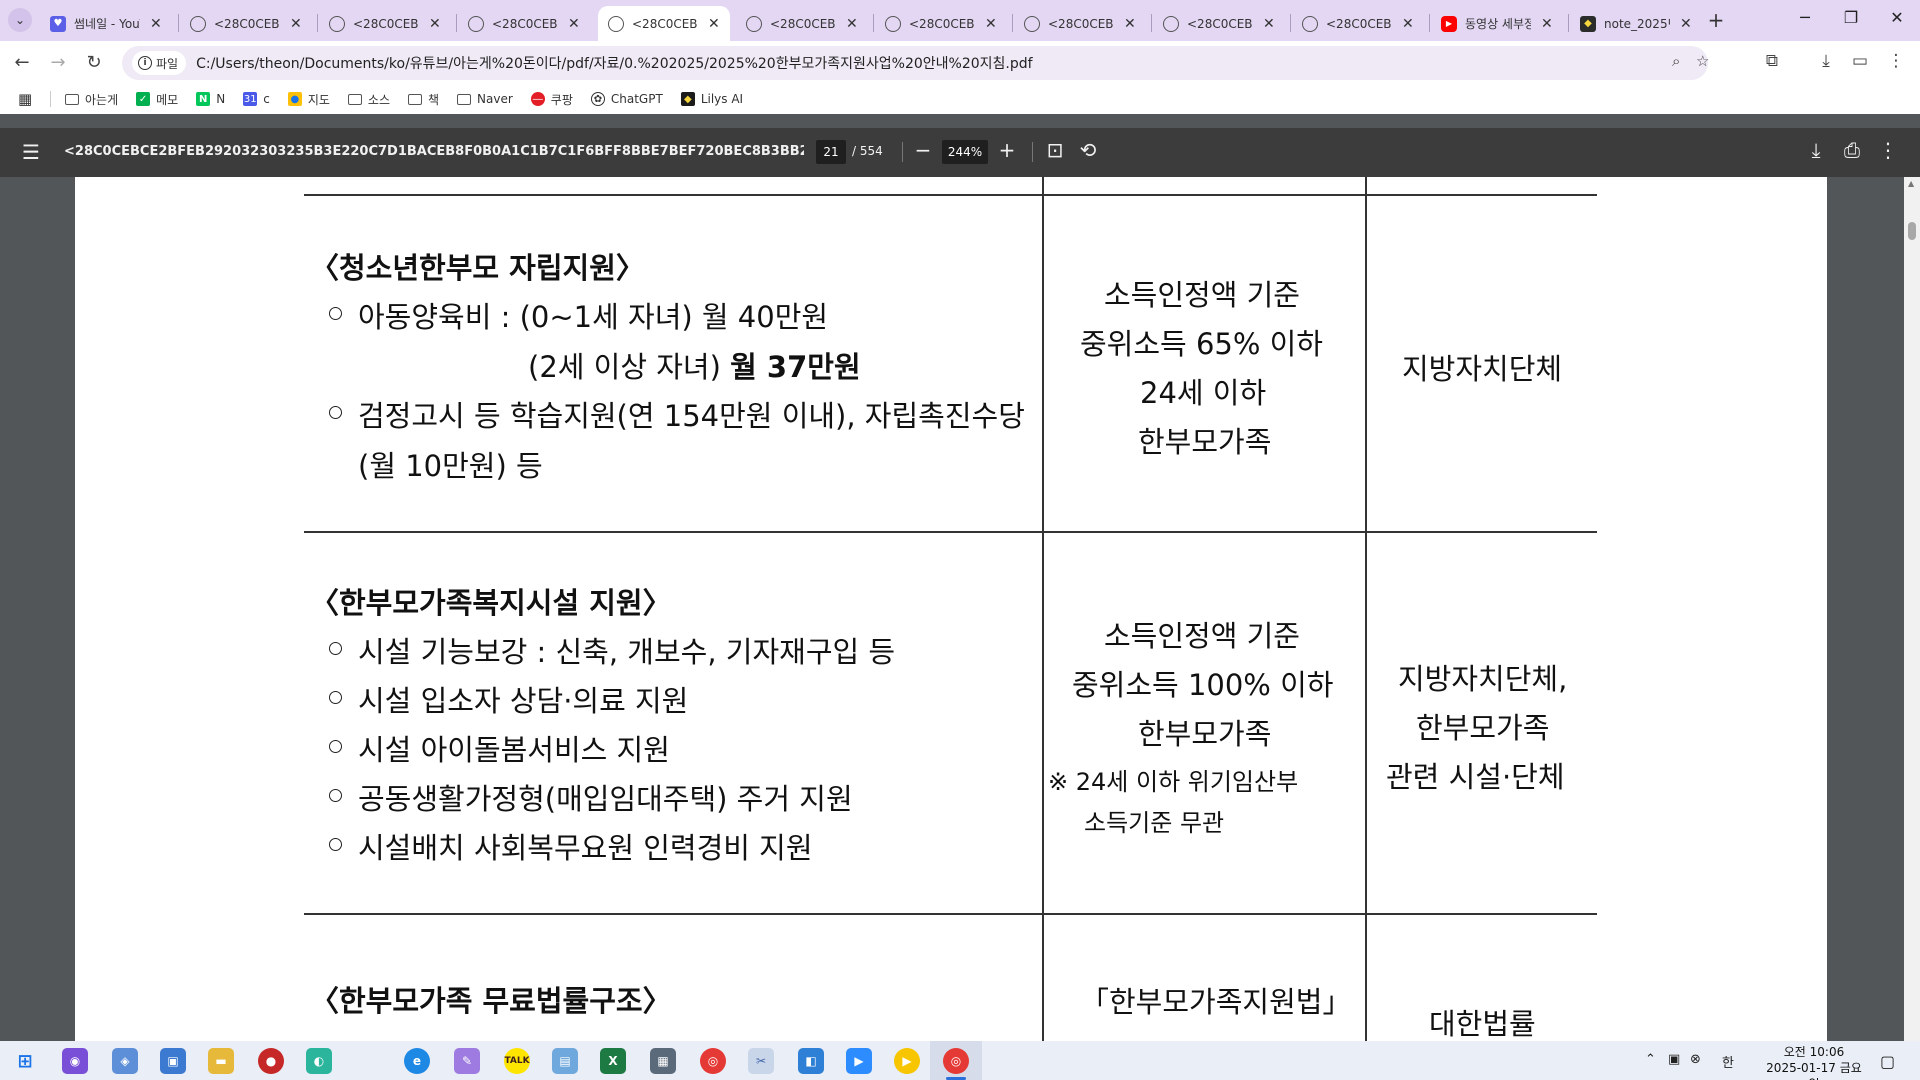 The image size is (1920, 1080). I want to click on file-explorer-icon: ▬, so click(221, 1061).